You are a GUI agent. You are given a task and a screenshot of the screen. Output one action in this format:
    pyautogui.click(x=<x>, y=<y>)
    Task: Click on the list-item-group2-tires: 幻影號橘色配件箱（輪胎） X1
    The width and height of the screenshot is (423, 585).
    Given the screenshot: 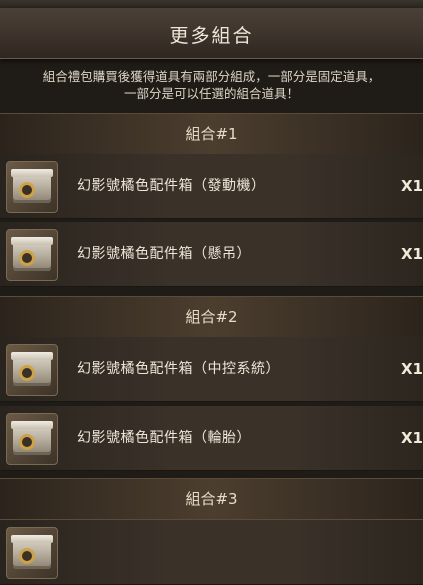 What is the action you would take?
    pyautogui.click(x=211, y=438)
    